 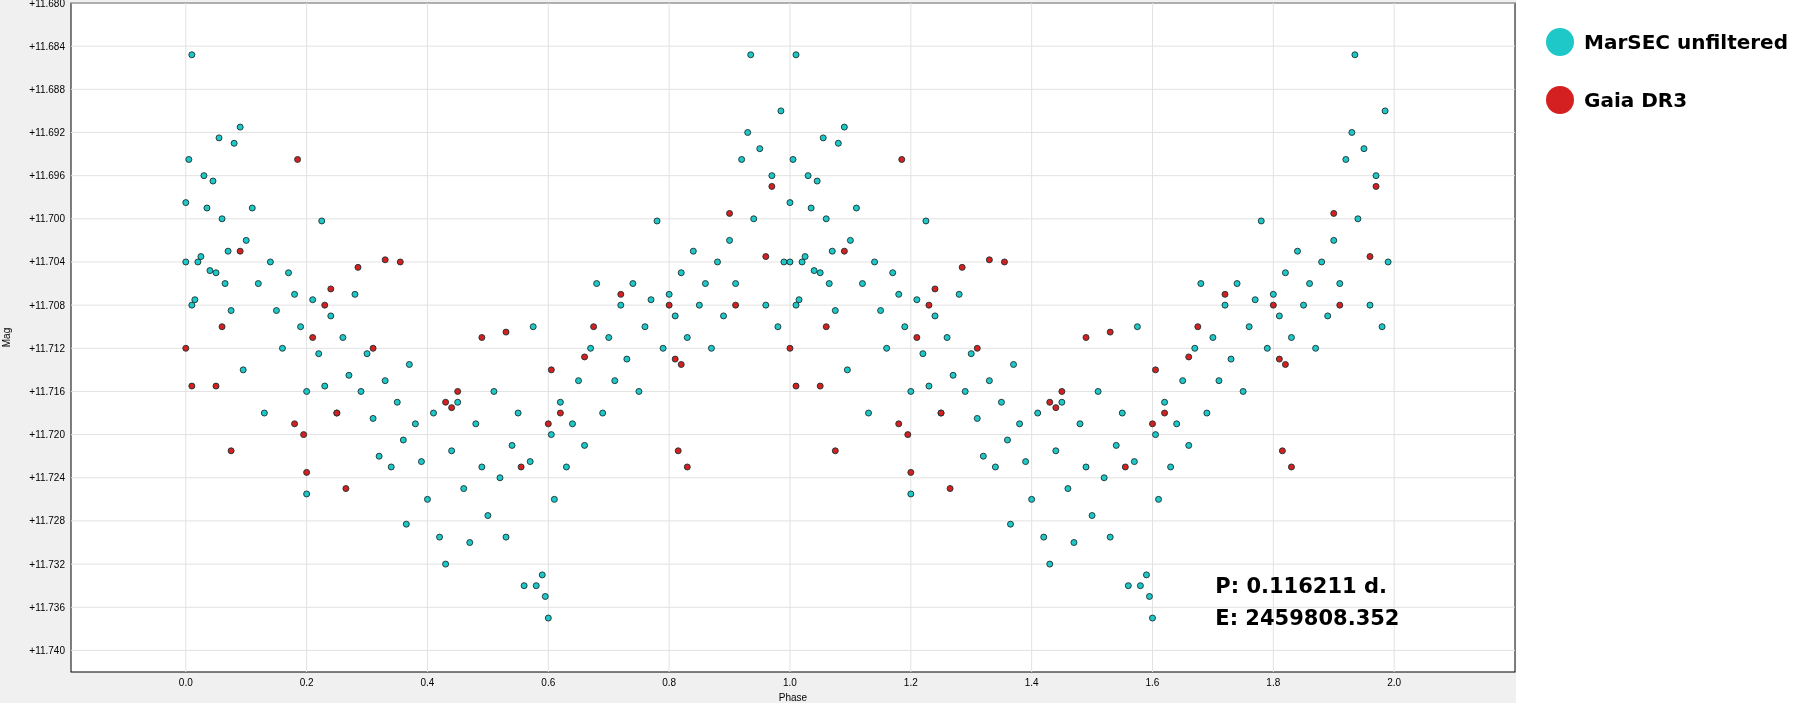 What do you see at coordinates (47, 89) in the screenshot?
I see `y-tick-label: +11.688` at bounding box center [47, 89].